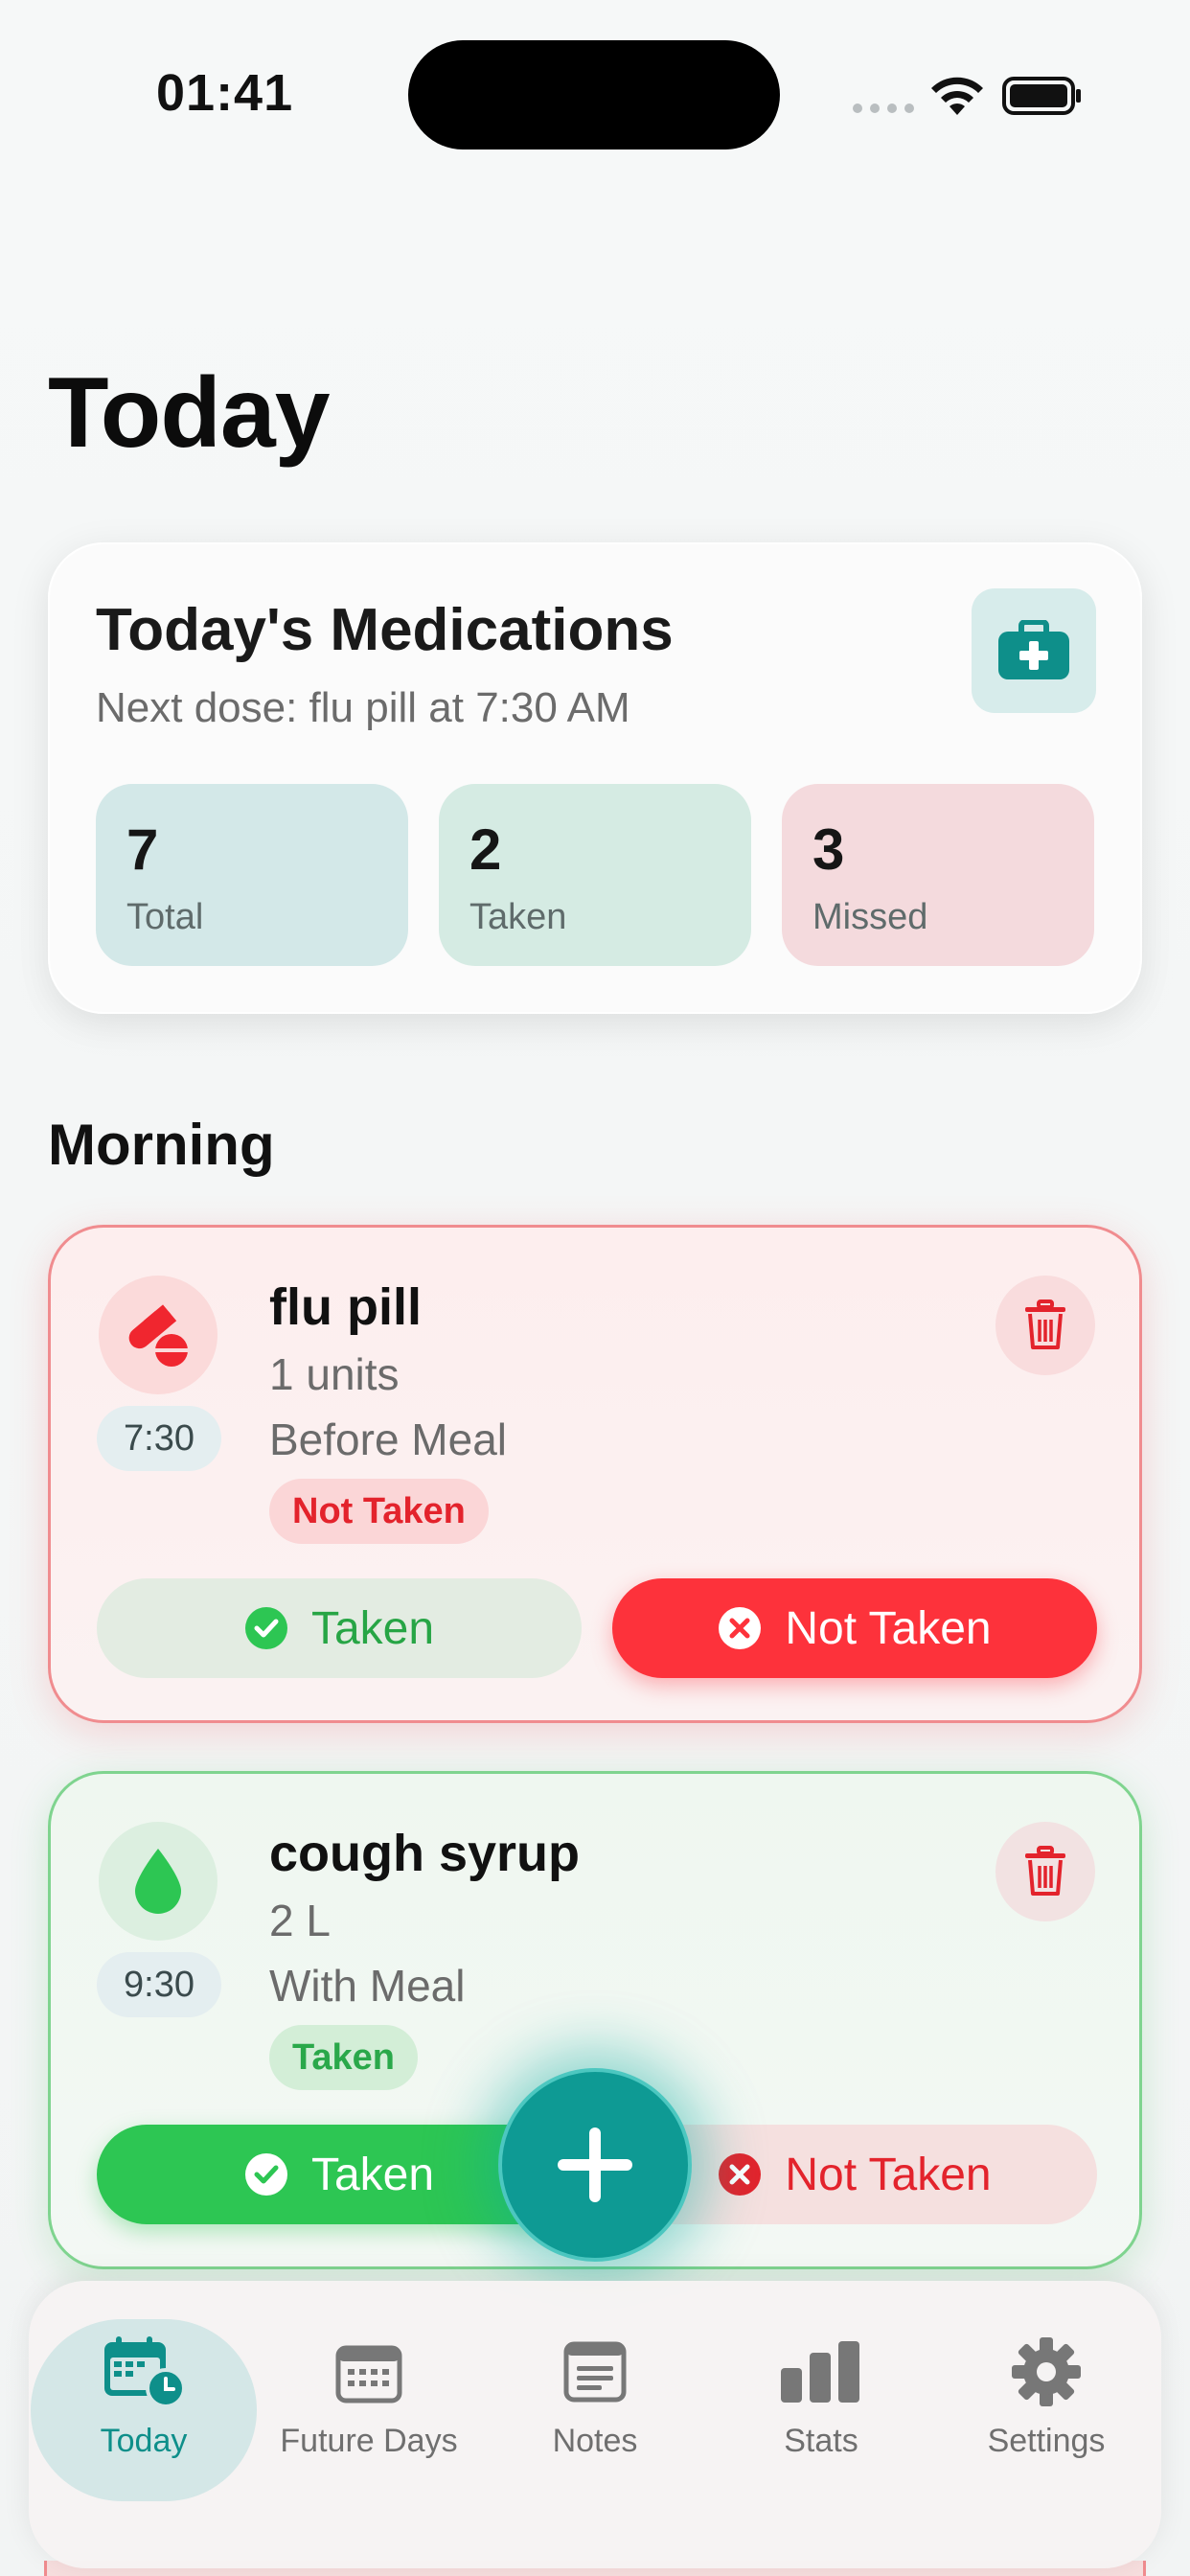  Describe the element at coordinates (1046, 2410) in the screenshot. I see `tab-settings: Settings` at that location.